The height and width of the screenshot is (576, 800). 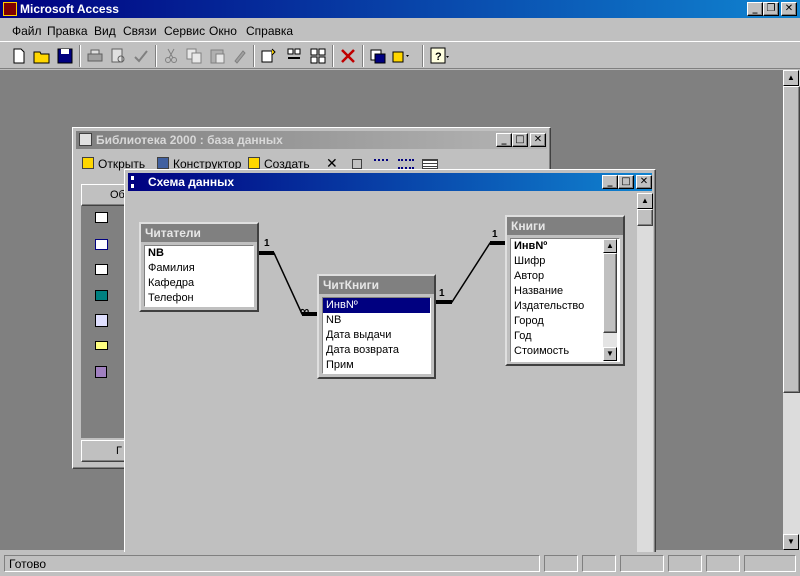 What do you see at coordinates (520, 140) in the screenshot?
I see `db-maximize-button: □` at bounding box center [520, 140].